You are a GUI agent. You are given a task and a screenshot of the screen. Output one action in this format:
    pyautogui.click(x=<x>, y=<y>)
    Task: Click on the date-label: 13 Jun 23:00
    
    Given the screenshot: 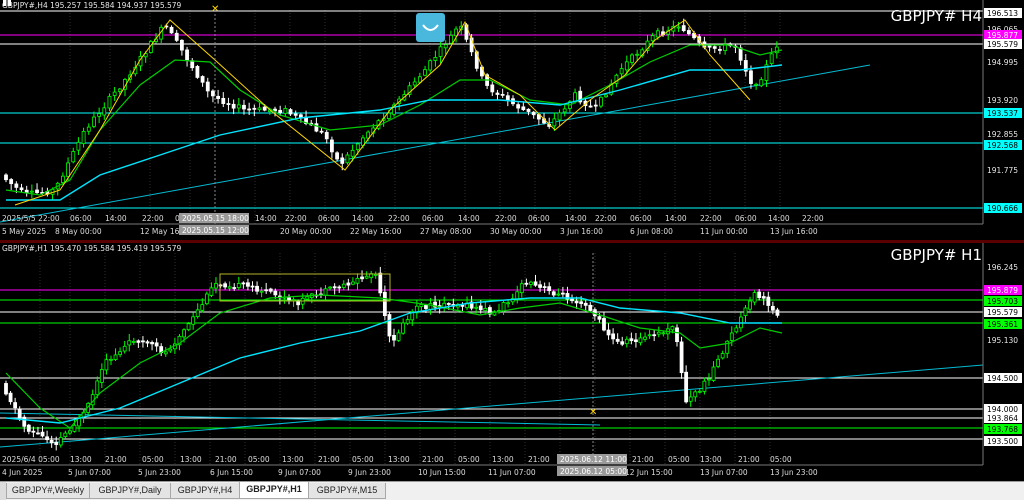 What is the action you would take?
    pyautogui.click(x=794, y=472)
    